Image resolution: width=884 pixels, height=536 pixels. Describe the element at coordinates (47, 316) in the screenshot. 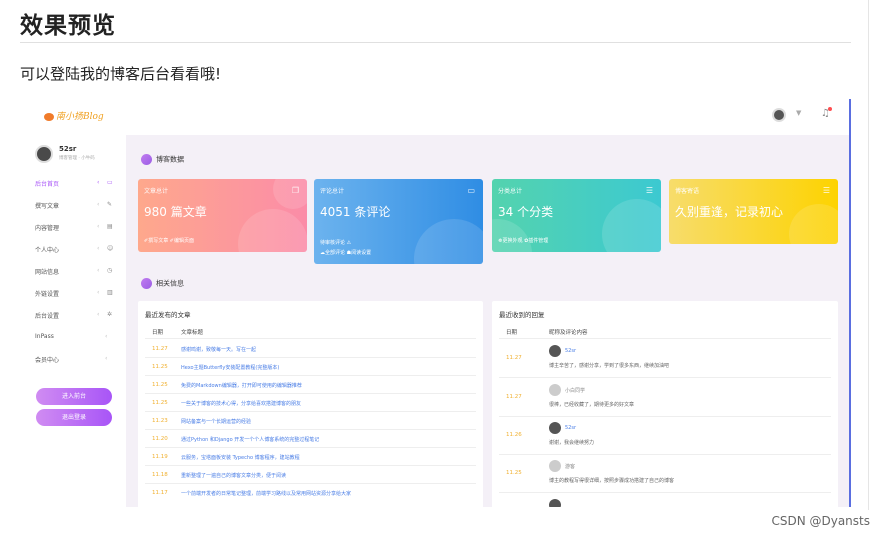

I see `sidebar-item-label: 后台设置` at that location.